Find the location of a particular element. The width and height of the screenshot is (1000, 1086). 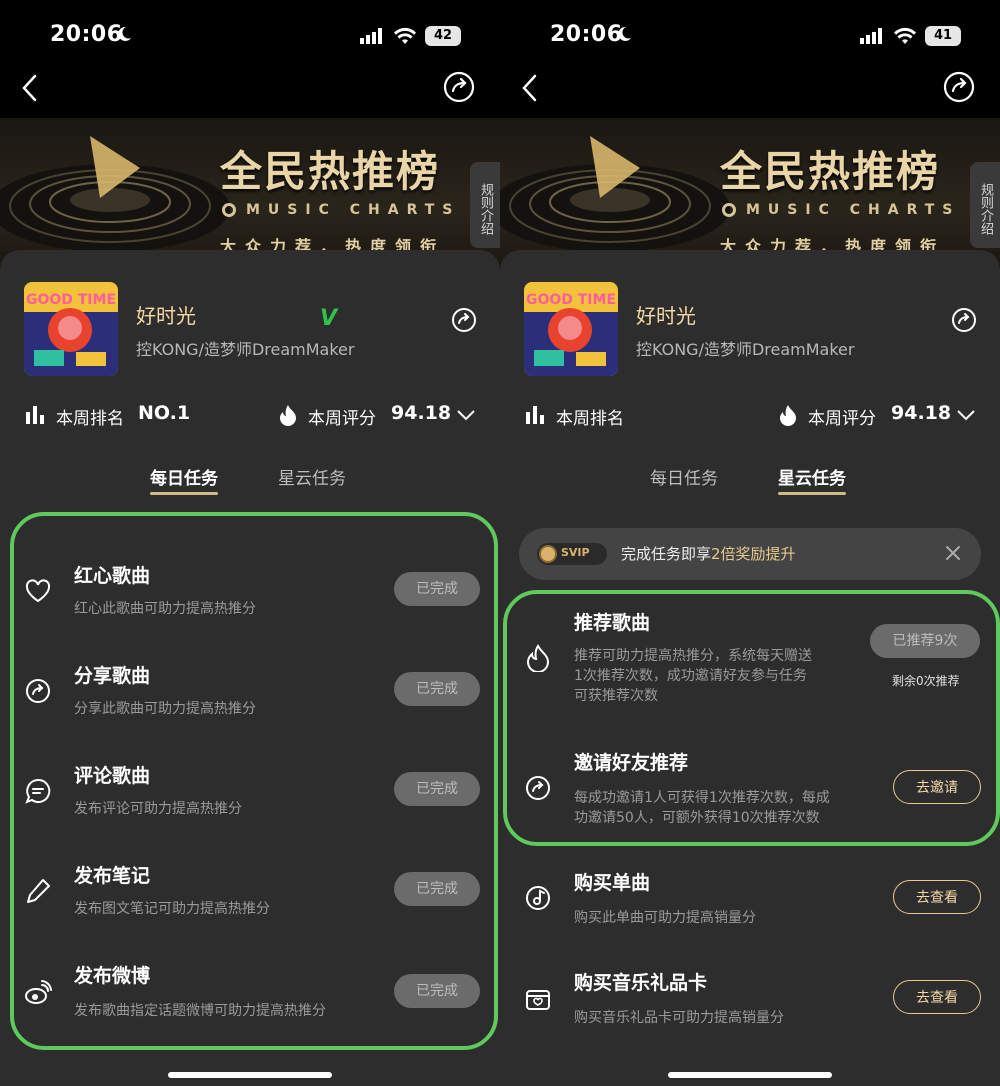

check-mark: V is located at coordinates (329, 318).